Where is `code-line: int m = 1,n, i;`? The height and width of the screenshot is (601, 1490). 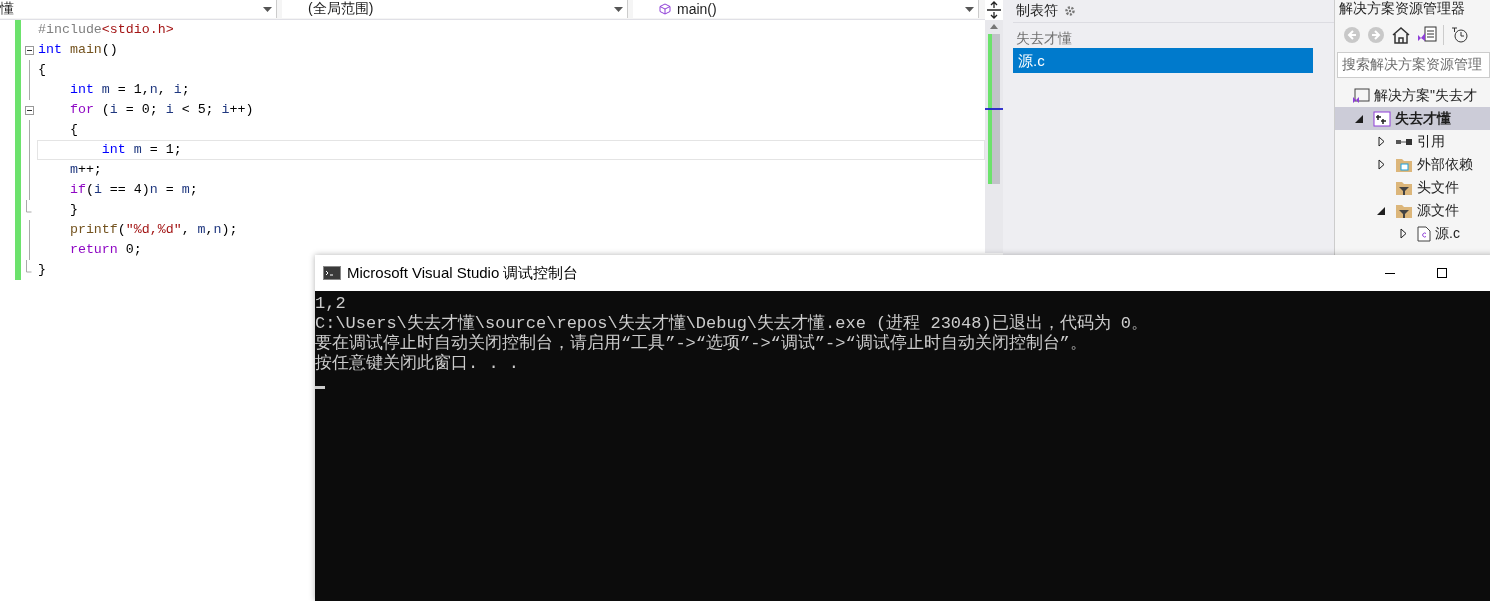 code-line: int m = 1,n, i; is located at coordinates (129, 90).